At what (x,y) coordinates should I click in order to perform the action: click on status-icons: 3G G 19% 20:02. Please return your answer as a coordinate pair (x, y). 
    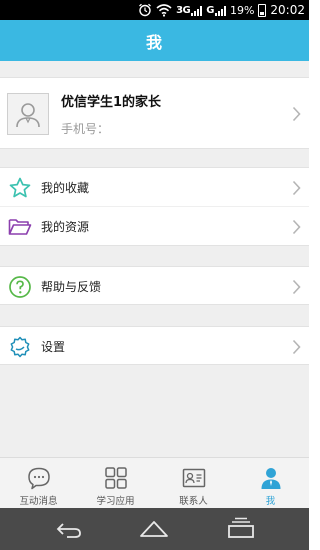
    Looking at the image, I should click on (221, 10).